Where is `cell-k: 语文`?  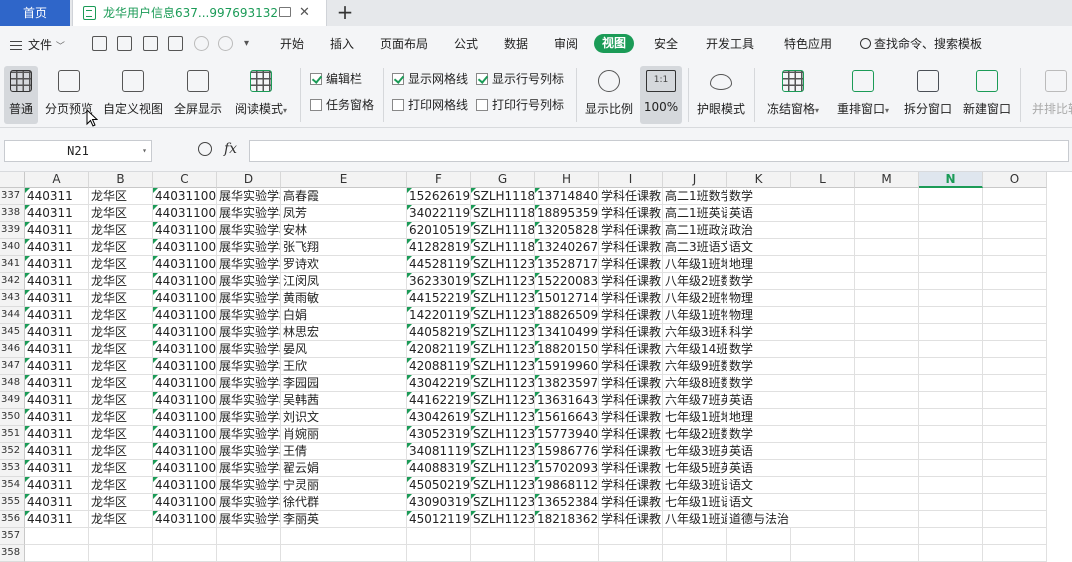
cell-k: 语文 is located at coordinates (759, 485).